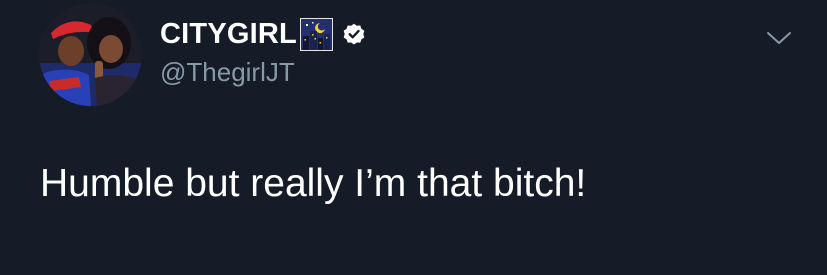 This screenshot has width=827, height=275. I want to click on name-row: CITYGIRL, so click(263, 34).